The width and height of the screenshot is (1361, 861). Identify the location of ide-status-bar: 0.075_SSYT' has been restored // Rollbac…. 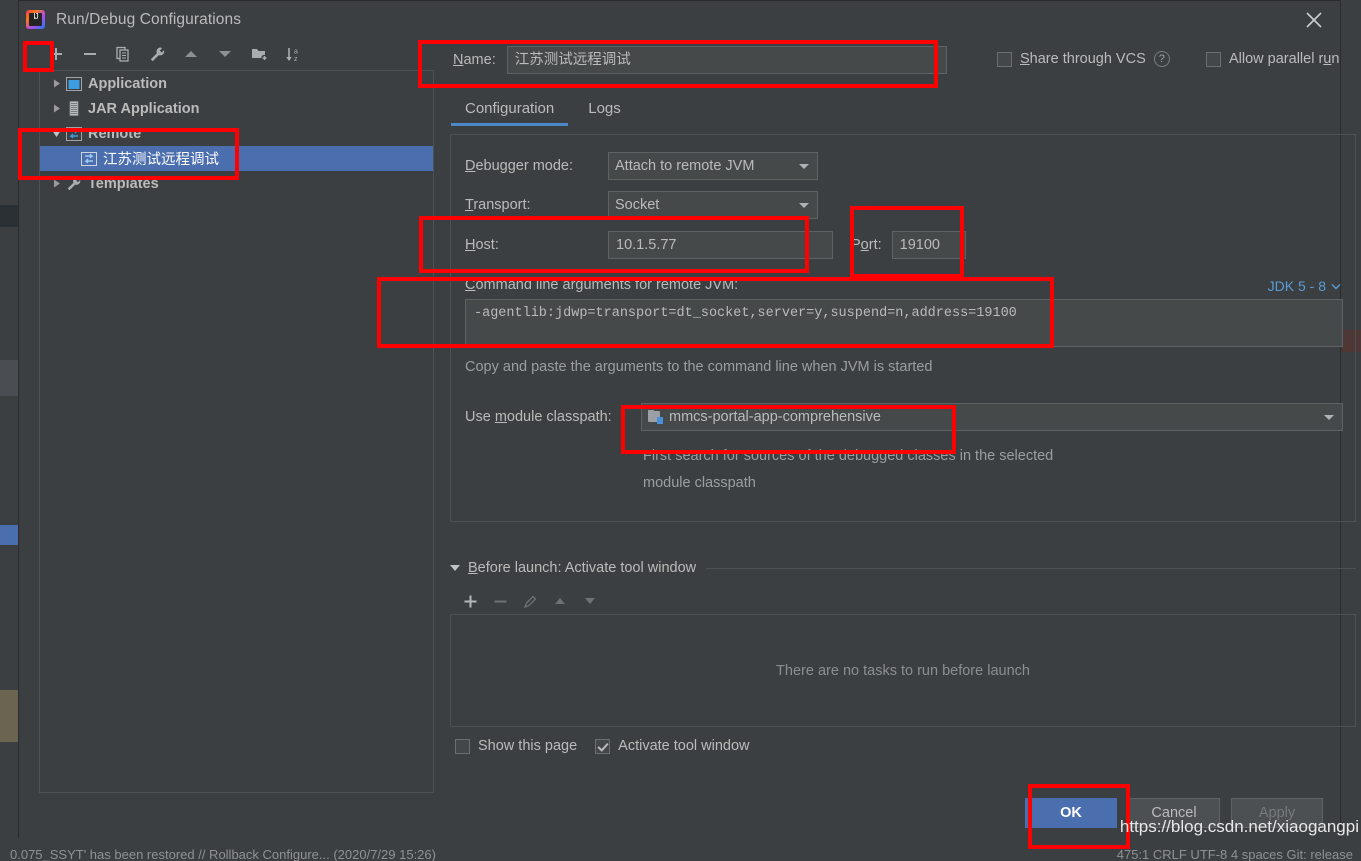
(680, 849).